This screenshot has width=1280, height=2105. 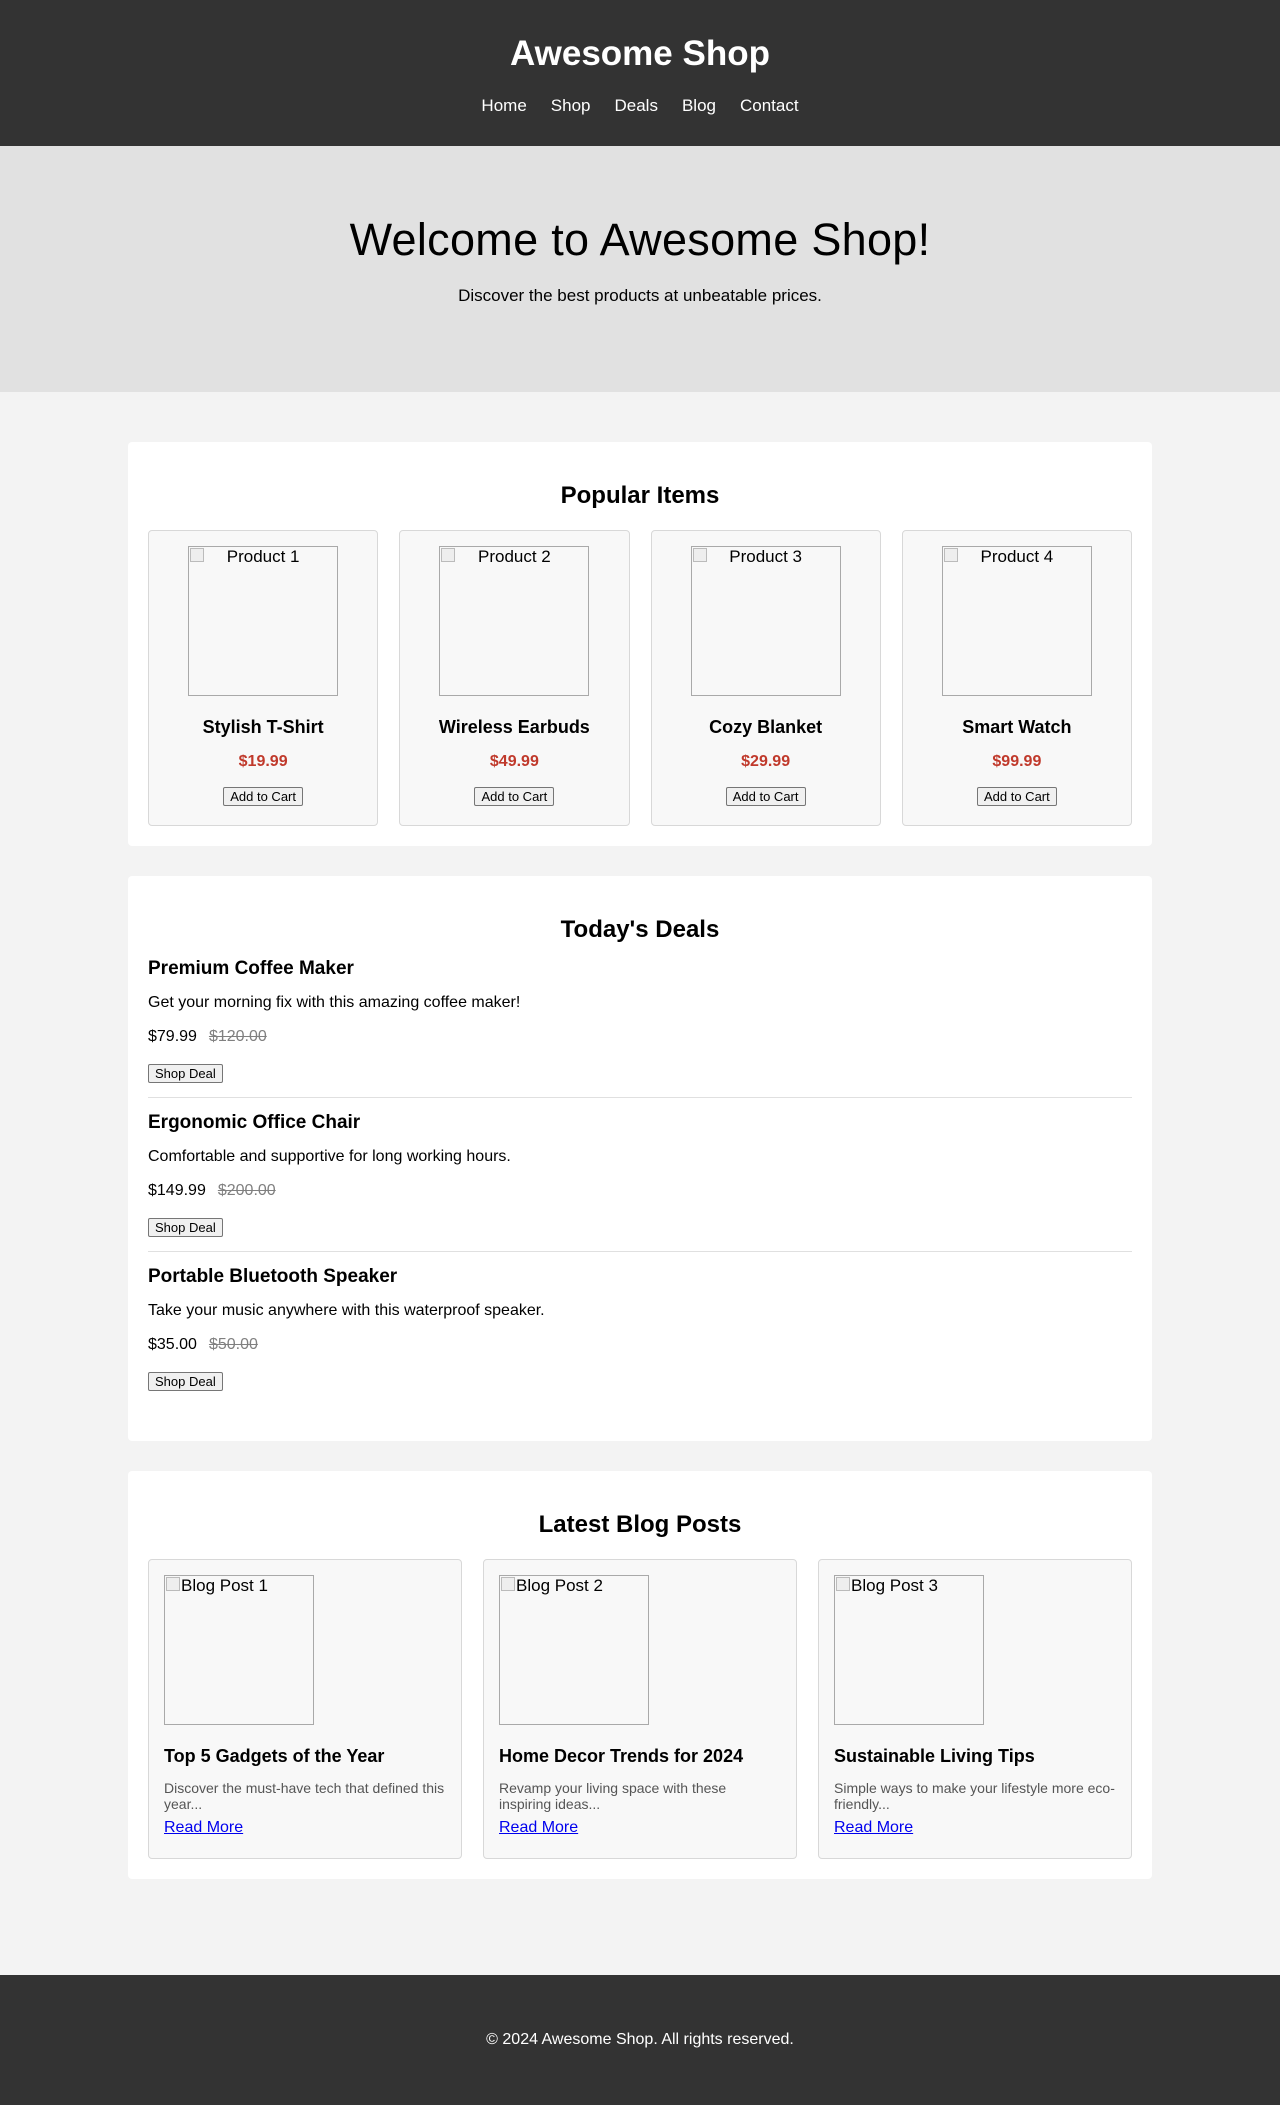 What do you see at coordinates (246, 1190) in the screenshot?
I see `deal-original-price: $200.00` at bounding box center [246, 1190].